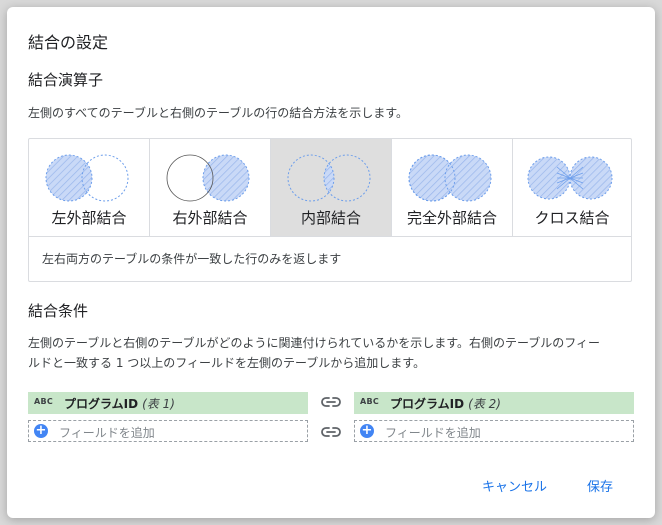  I want to click on right-add-field-button: + フィールドを追加, so click(494, 431).